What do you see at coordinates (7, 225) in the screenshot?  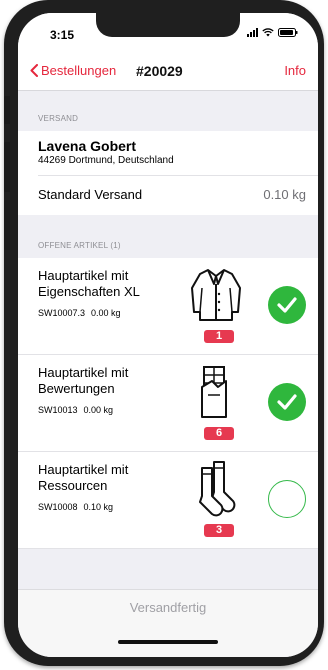 I see `volume-down-button` at bounding box center [7, 225].